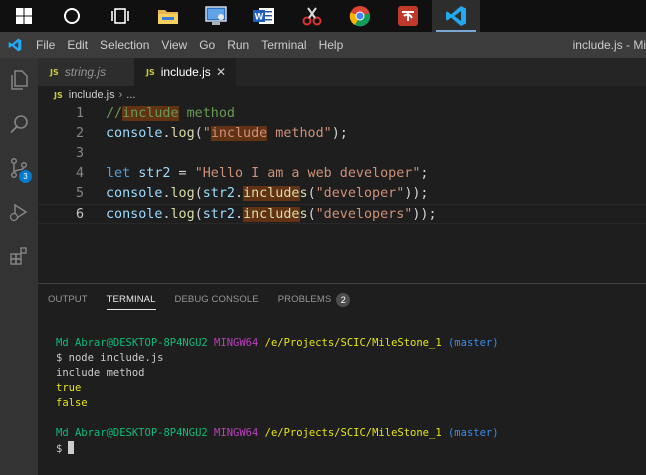 The image size is (646, 475). Describe the element at coordinates (206, 113) in the screenshot. I see `code-token: method` at that location.